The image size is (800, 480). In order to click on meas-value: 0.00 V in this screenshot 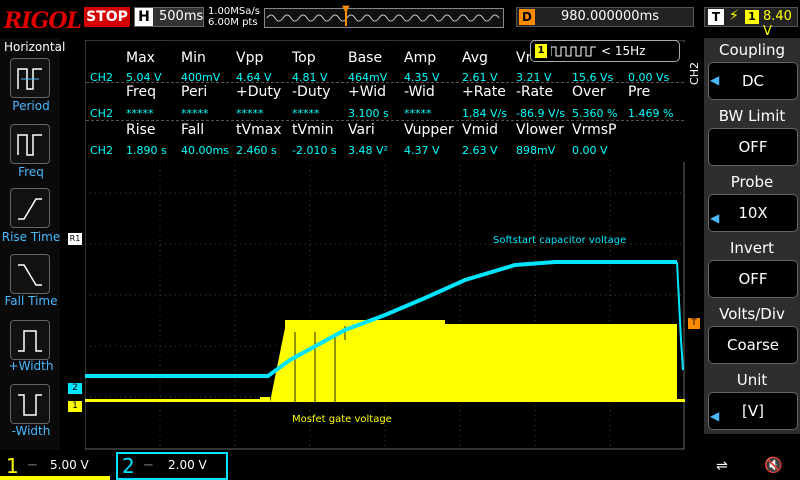, I will do `click(590, 150)`.